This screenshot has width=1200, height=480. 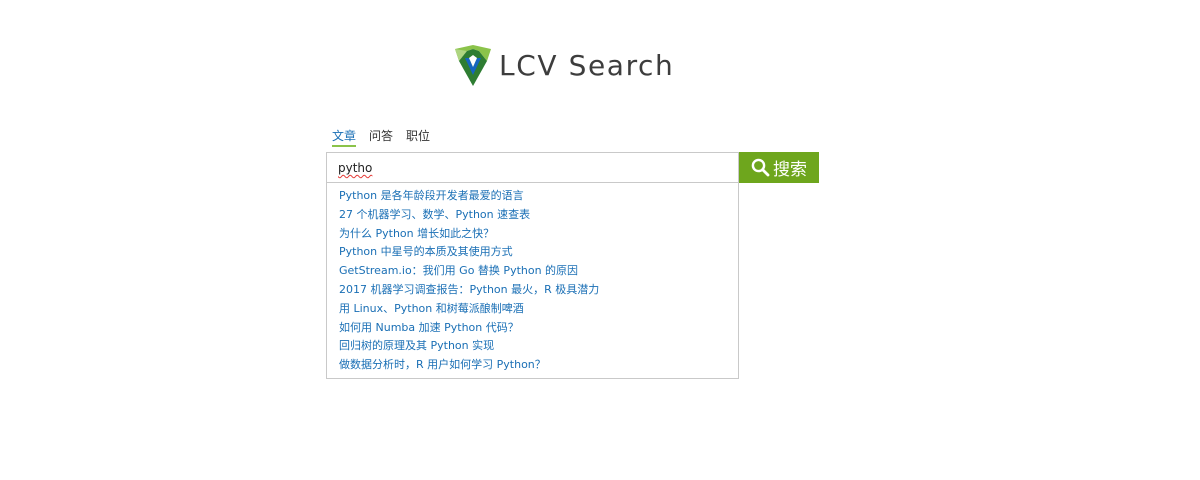 I want to click on tab-qa: 问答, so click(x=381, y=137).